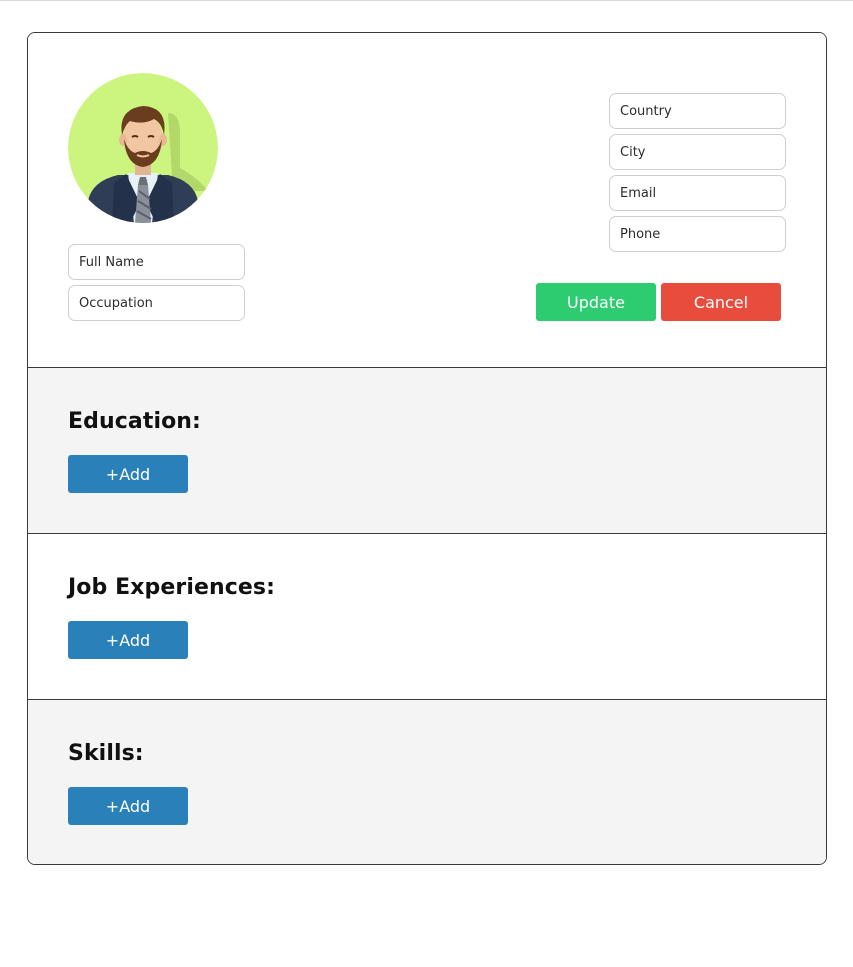  Describe the element at coordinates (172, 587) in the screenshot. I see `job-experiences-title: Job Experiences:` at that location.